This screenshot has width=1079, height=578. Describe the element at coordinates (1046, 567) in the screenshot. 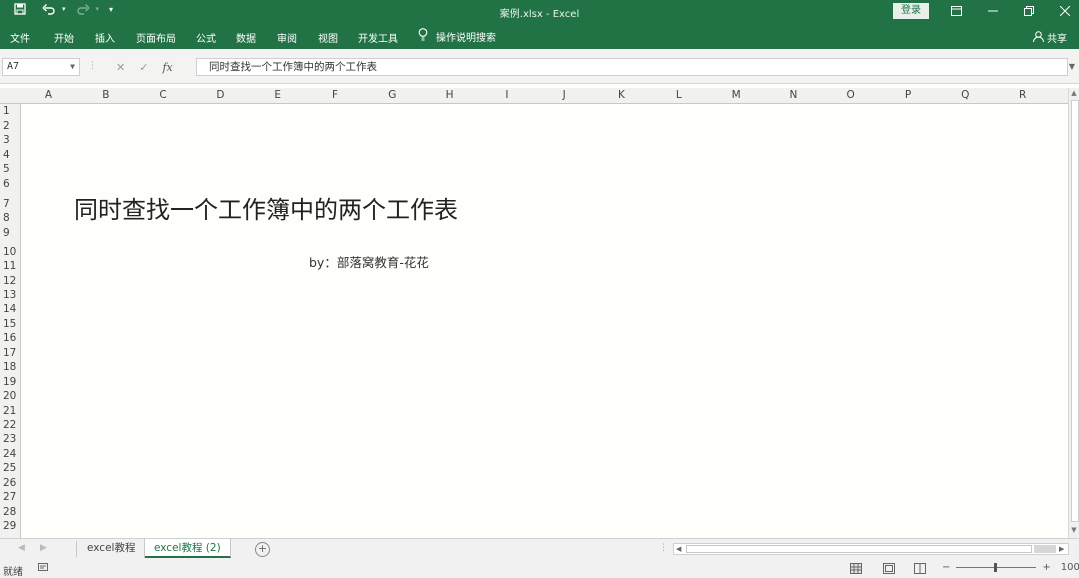

I see `zoom-in-icon: +` at that location.